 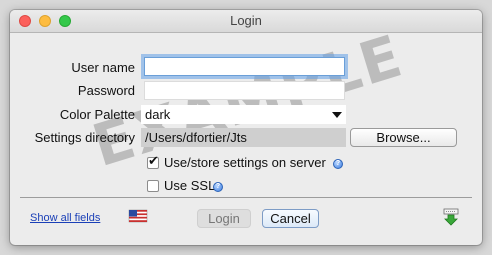 I want to click on palette-select: dark, so click(x=243, y=114).